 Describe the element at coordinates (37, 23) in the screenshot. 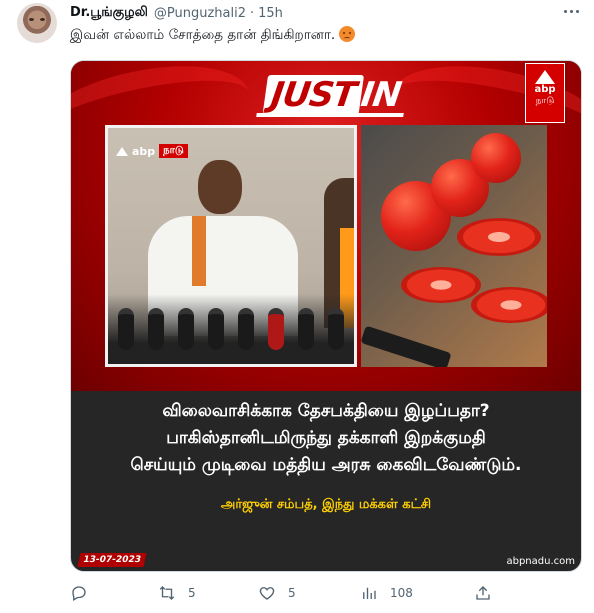

I see `avatar` at that location.